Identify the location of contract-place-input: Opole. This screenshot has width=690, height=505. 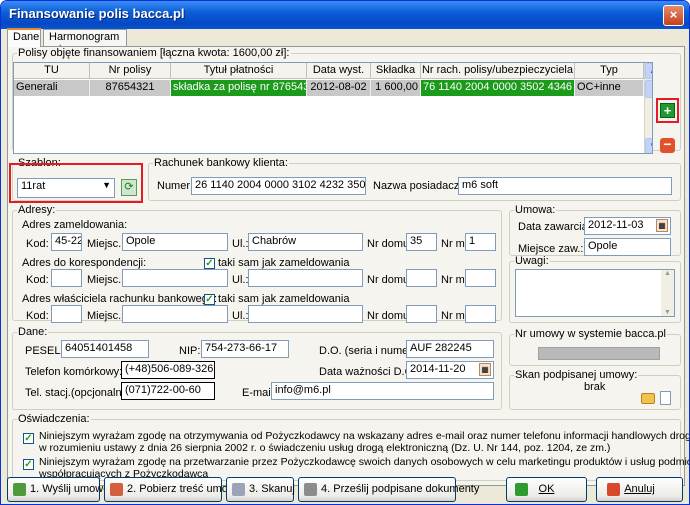
(627, 247).